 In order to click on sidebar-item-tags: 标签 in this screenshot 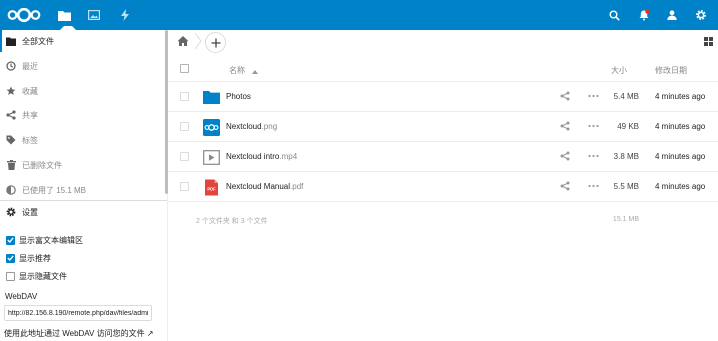, I will do `click(82, 140)`.